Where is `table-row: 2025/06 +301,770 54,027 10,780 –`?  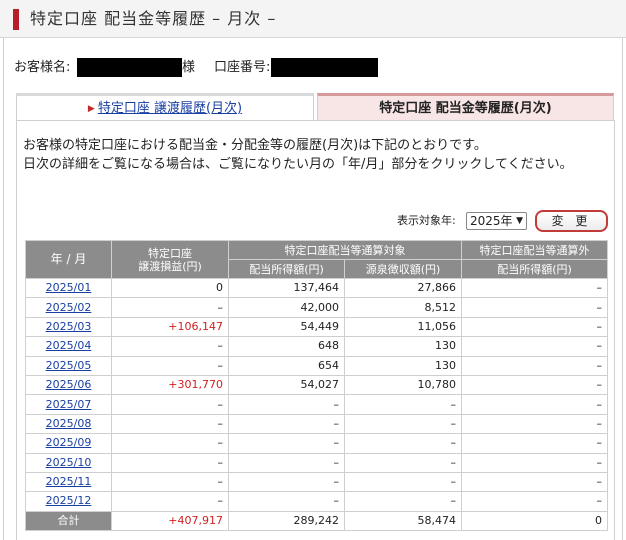
table-row: 2025/06 +301,770 54,027 10,780 – is located at coordinates (316, 385).